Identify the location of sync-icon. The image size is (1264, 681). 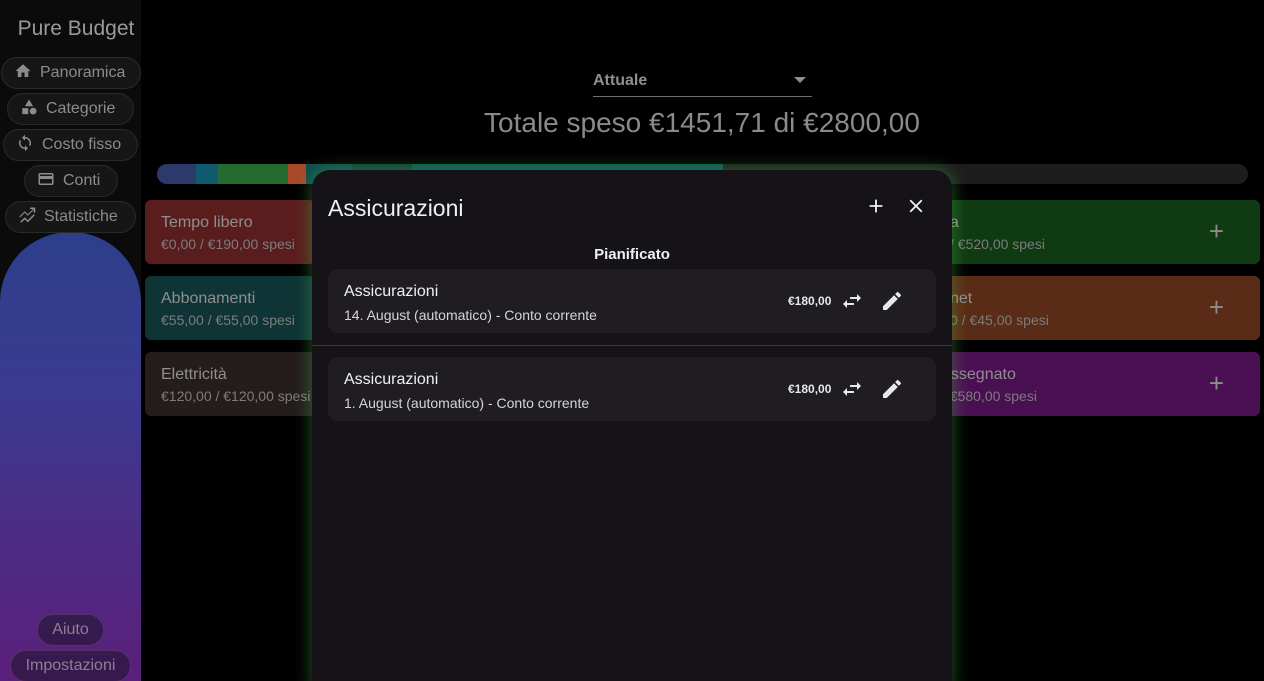
(25, 145).